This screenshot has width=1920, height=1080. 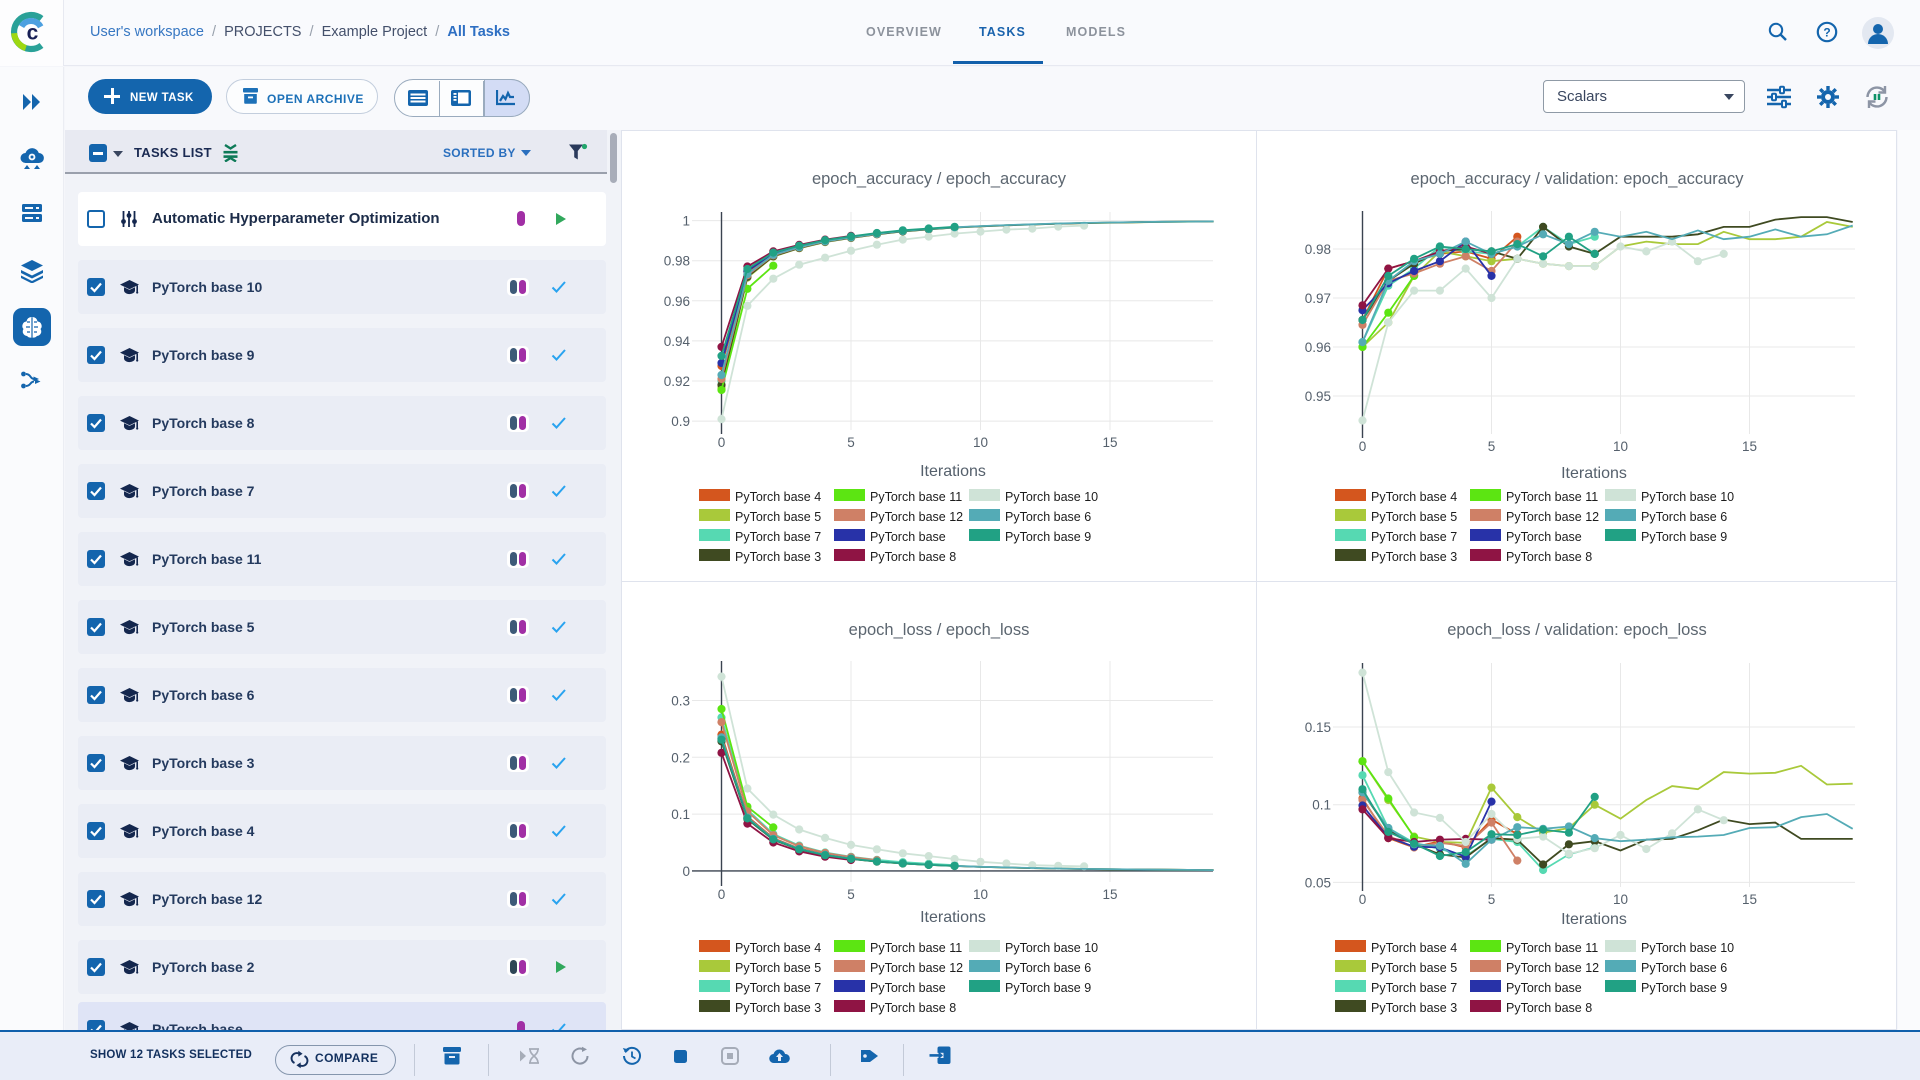 I want to click on svg-text: epoch_accuracy / validation: e: epoch_accuracy / validation, so click(x=1578, y=179).